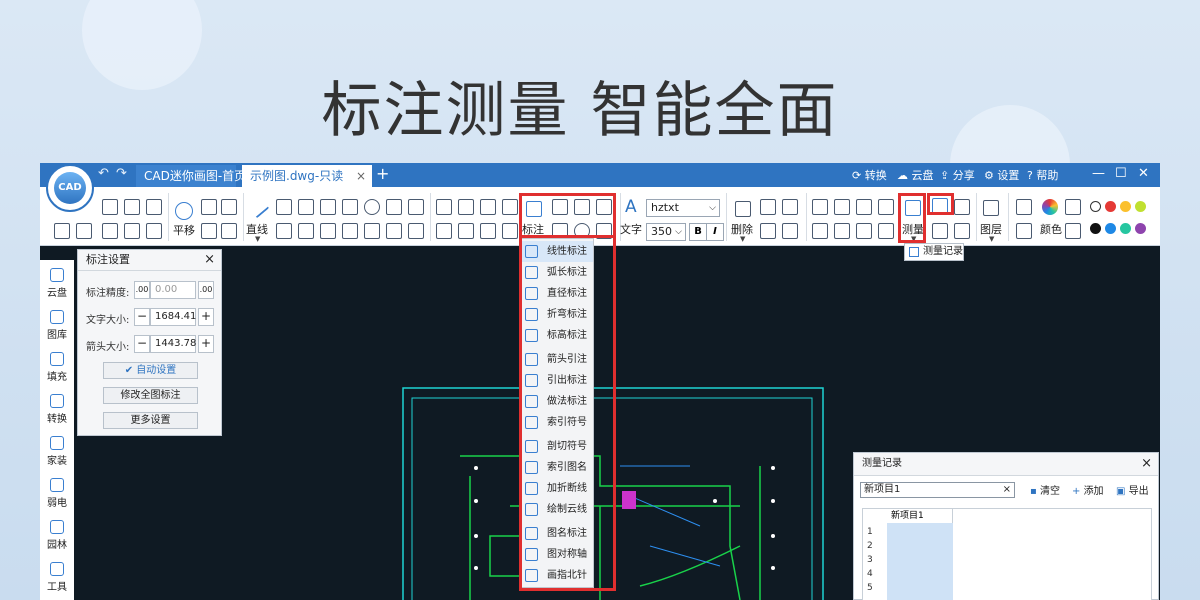 The image size is (1200, 600). What do you see at coordinates (57, 367) in the screenshot?
I see `sidebar-item-fill: 填充` at bounding box center [57, 367].